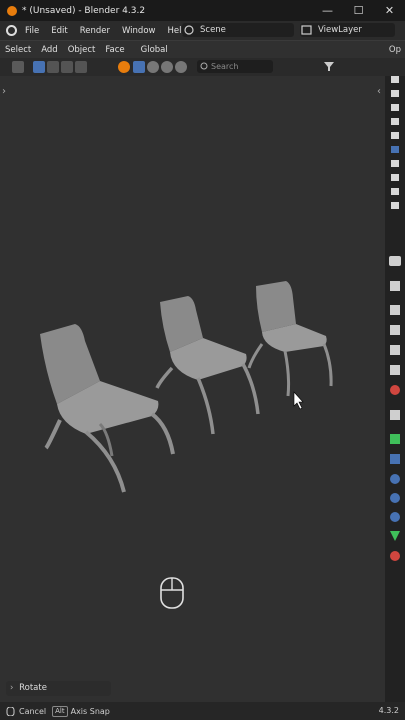 The image size is (405, 720). I want to click on menu-window: Window, so click(139, 31).